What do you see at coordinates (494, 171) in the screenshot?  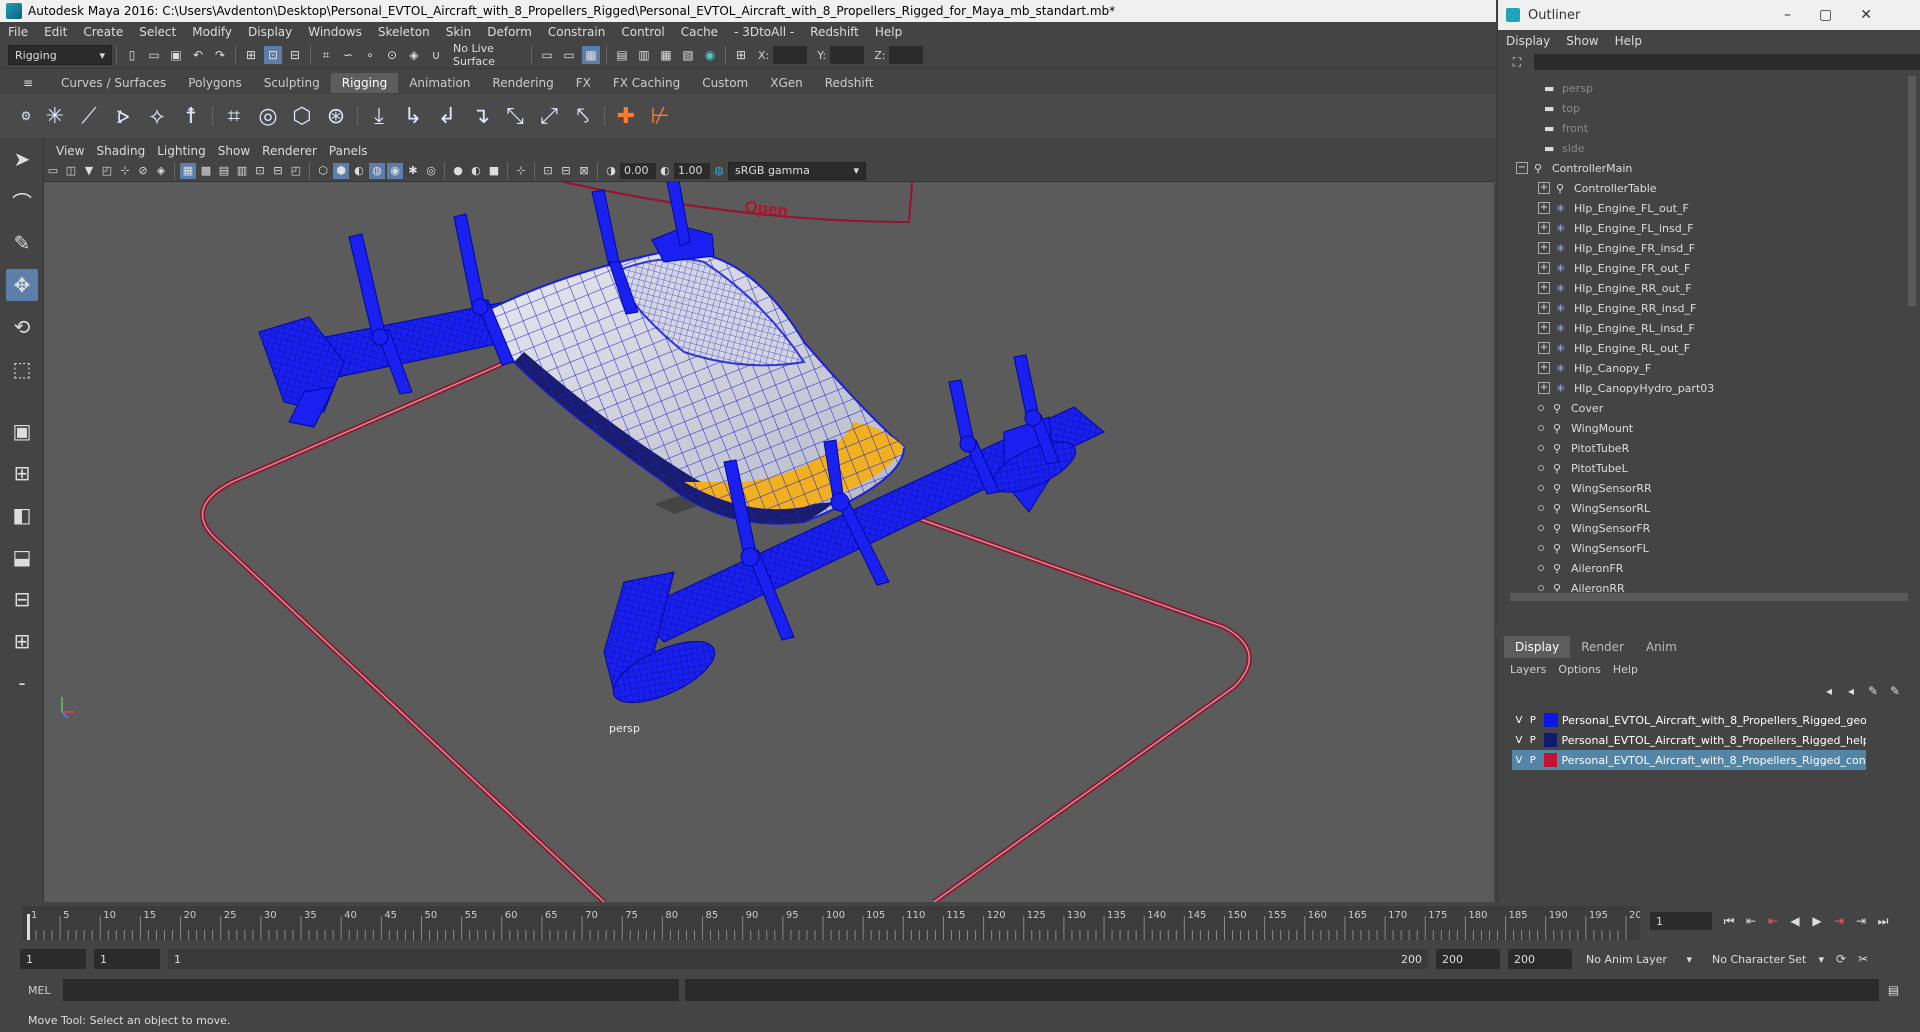 I see `screen-space-icon: ■` at bounding box center [494, 171].